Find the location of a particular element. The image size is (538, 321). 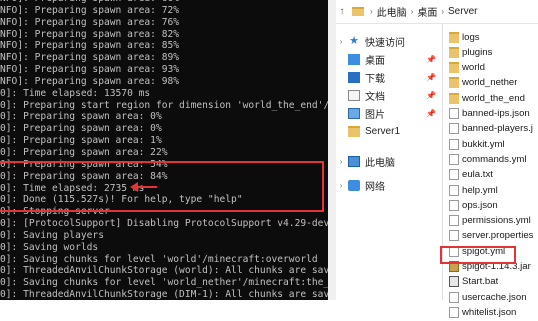

nav-item-label: 桌面 is located at coordinates (375, 61).